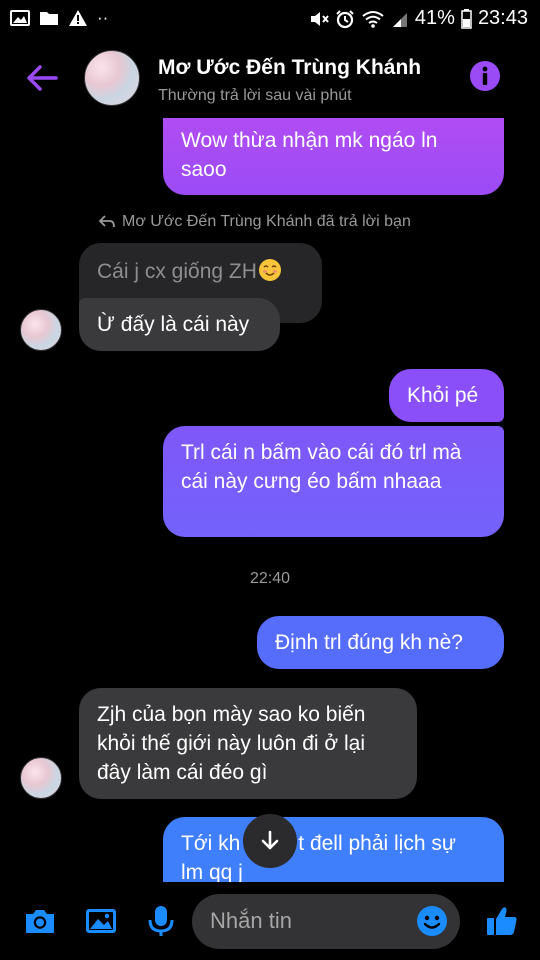 The image size is (540, 960). I want to click on mute-icon, so click(319, 18).